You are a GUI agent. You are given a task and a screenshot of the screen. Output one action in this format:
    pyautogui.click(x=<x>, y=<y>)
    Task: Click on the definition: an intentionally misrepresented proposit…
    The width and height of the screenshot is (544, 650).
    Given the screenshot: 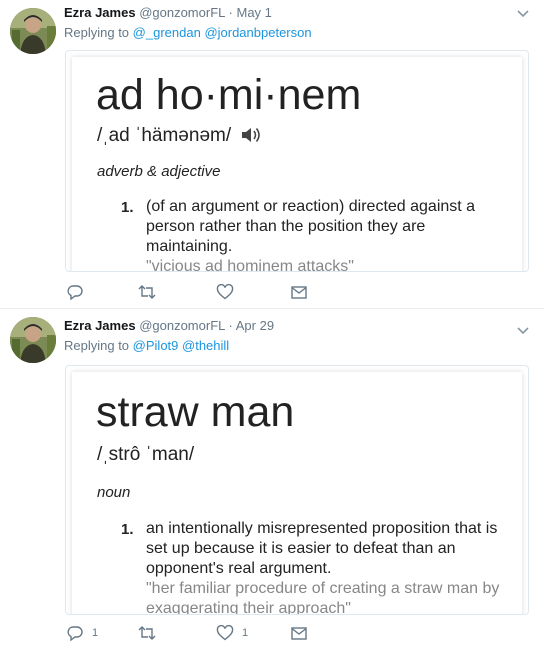 What is the action you would take?
    pyautogui.click(x=322, y=548)
    